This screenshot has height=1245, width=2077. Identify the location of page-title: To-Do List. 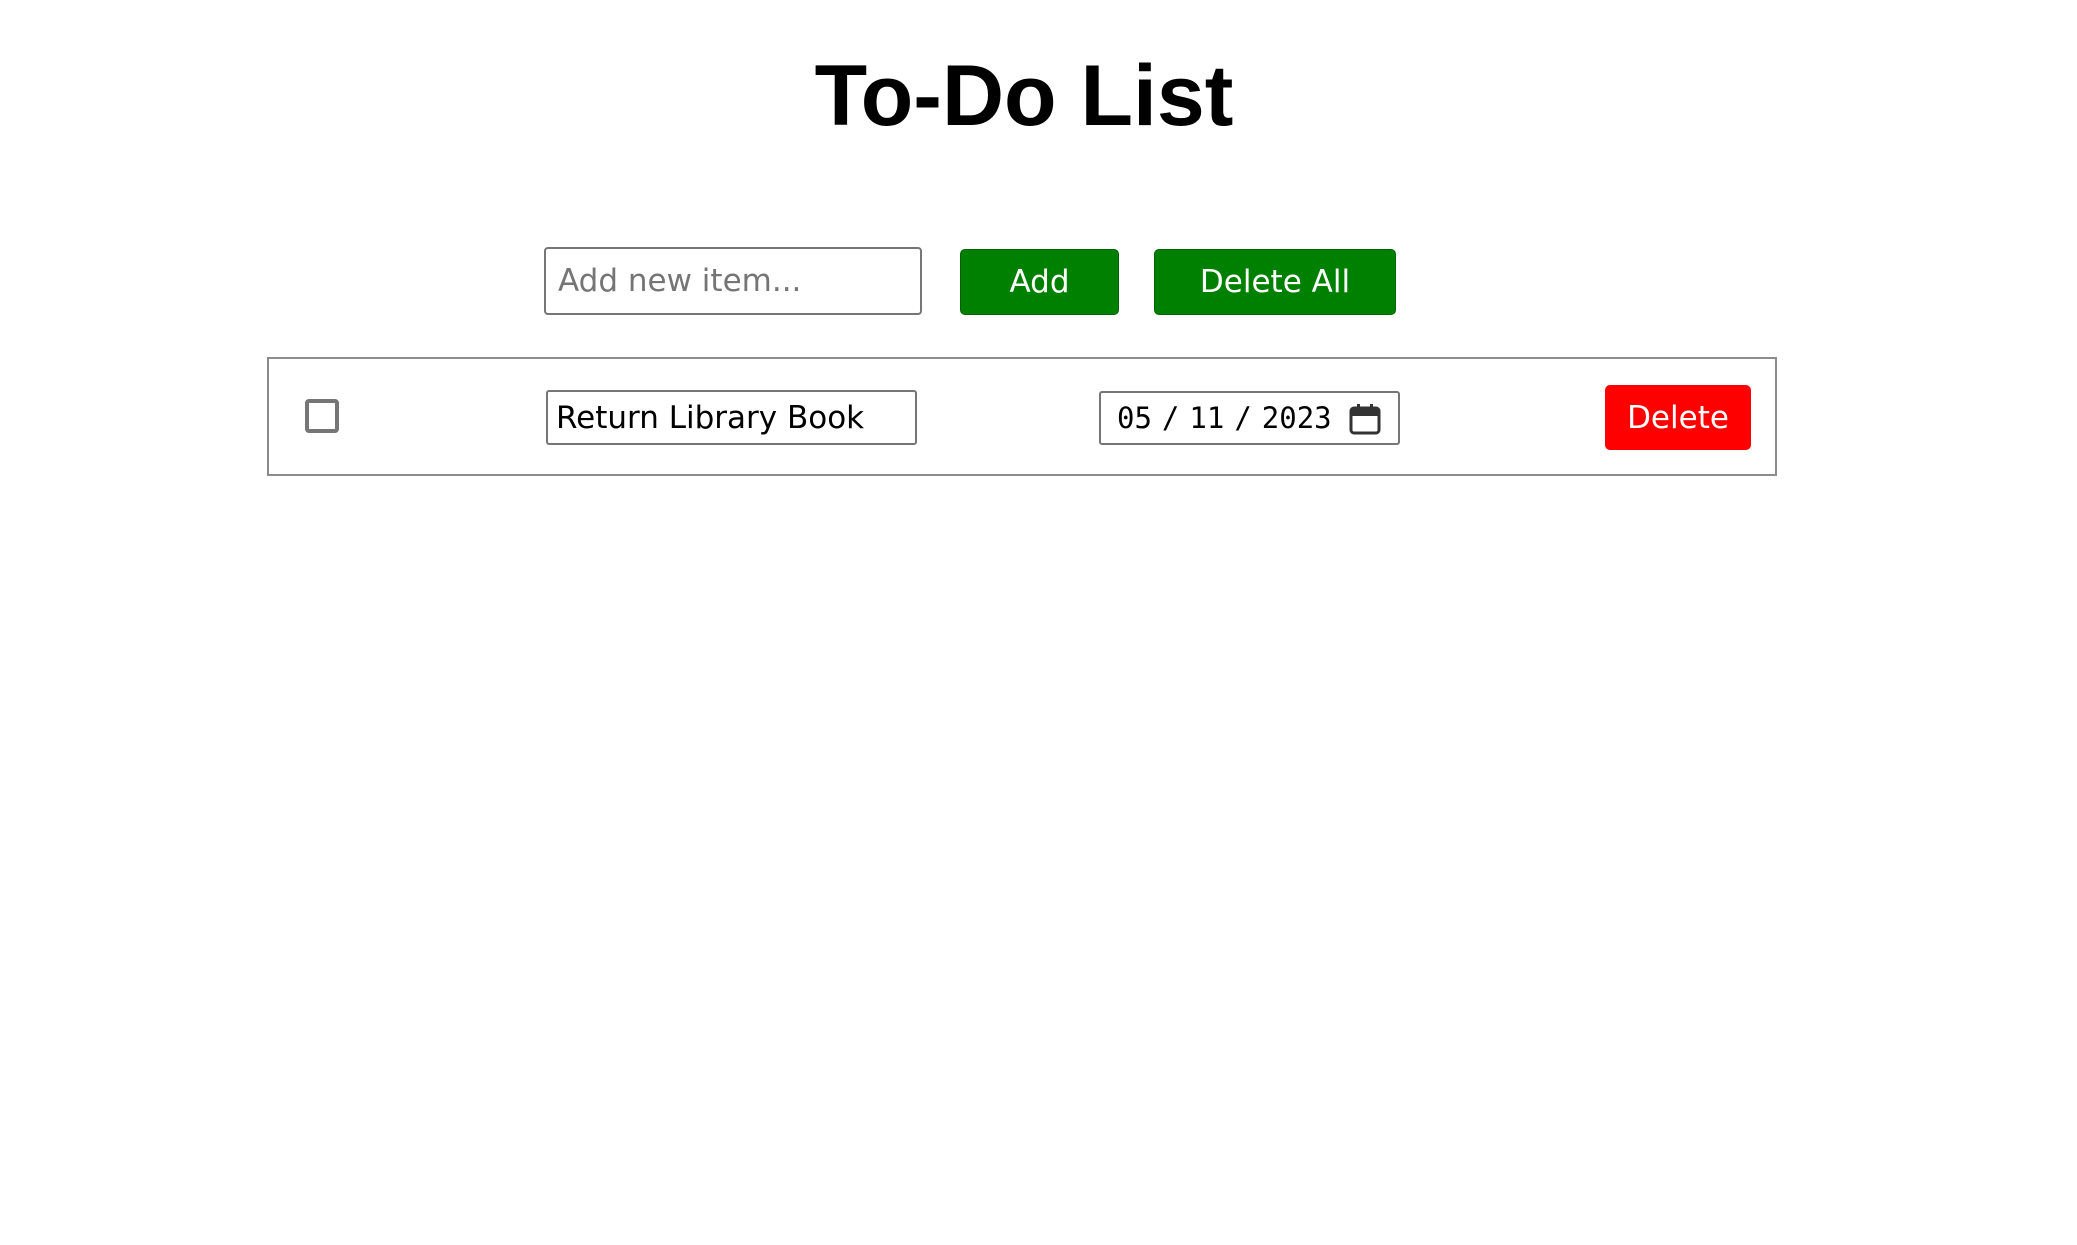
(1024, 96).